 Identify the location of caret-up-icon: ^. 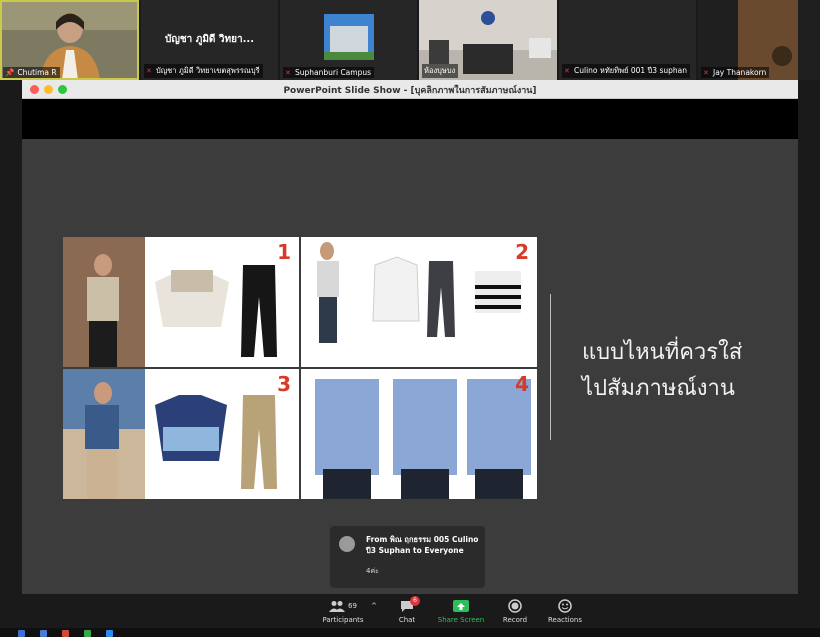
(374, 605).